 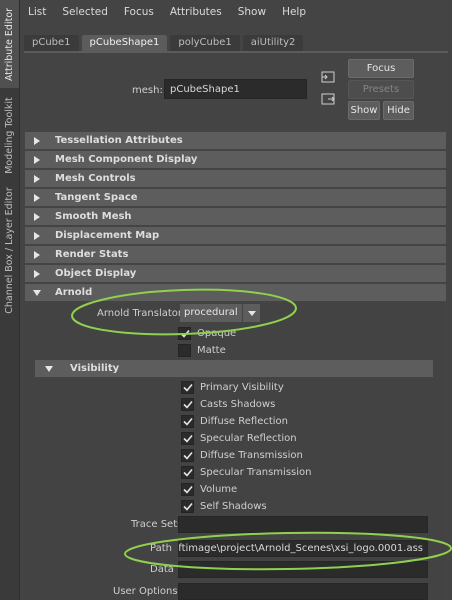 I want to click on specular-transmission-checkbox, so click(x=187, y=472).